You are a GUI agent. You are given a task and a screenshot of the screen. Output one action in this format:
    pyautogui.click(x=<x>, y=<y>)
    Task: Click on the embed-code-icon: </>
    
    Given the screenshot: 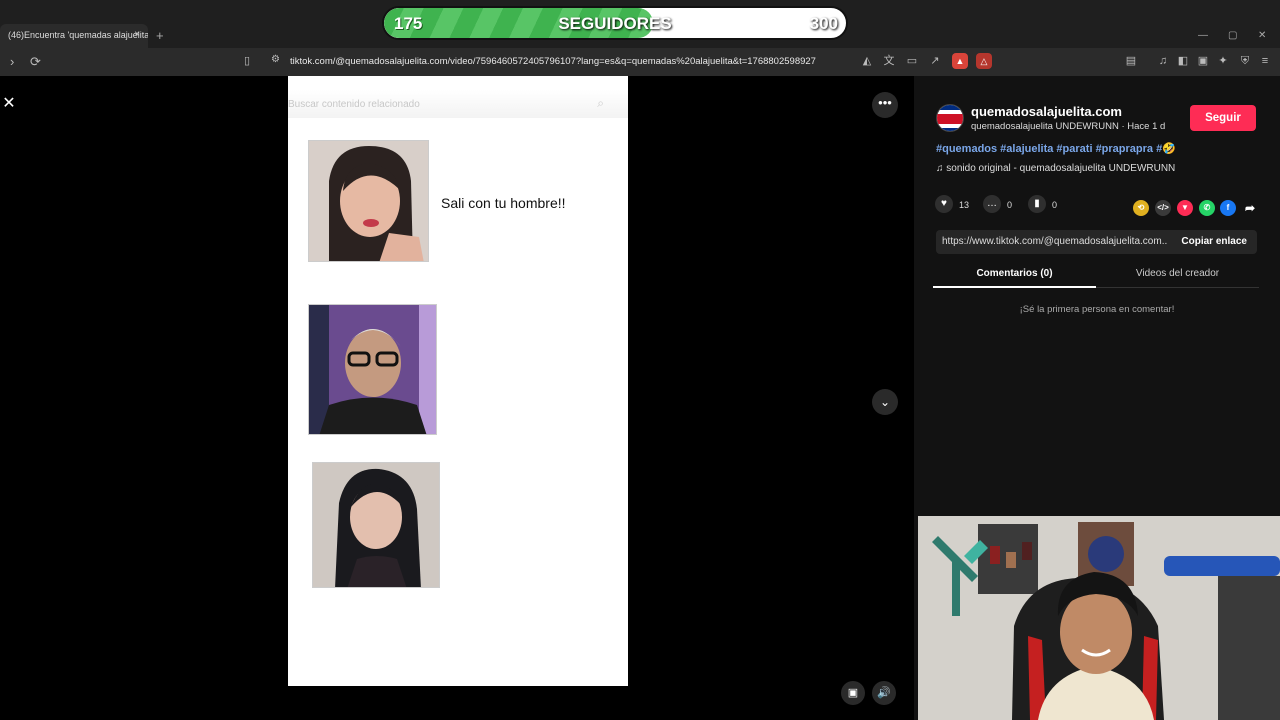 What is the action you would take?
    pyautogui.click(x=1163, y=208)
    